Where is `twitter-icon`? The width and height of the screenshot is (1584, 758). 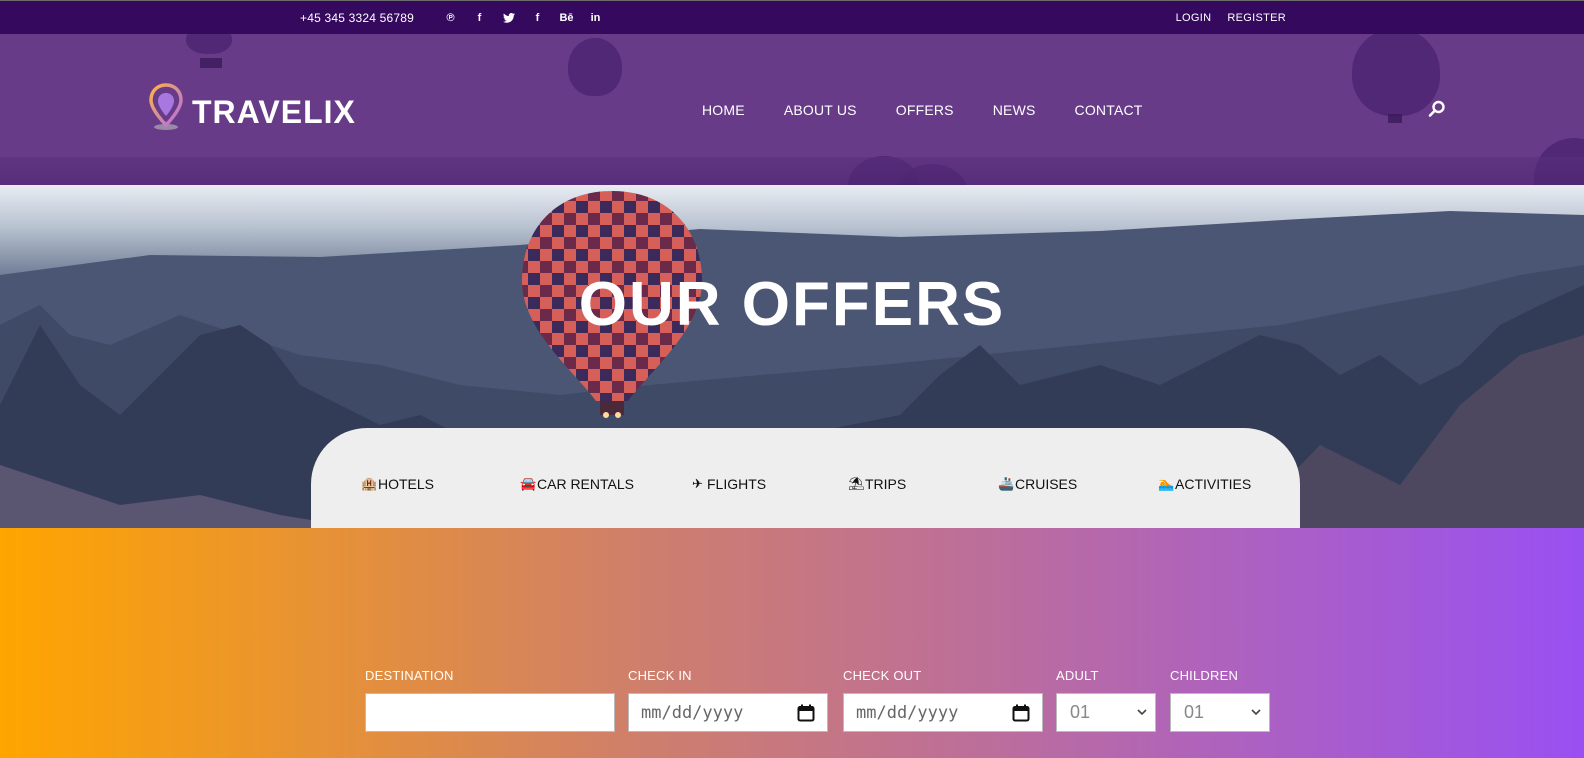
twitter-icon is located at coordinates (508, 18).